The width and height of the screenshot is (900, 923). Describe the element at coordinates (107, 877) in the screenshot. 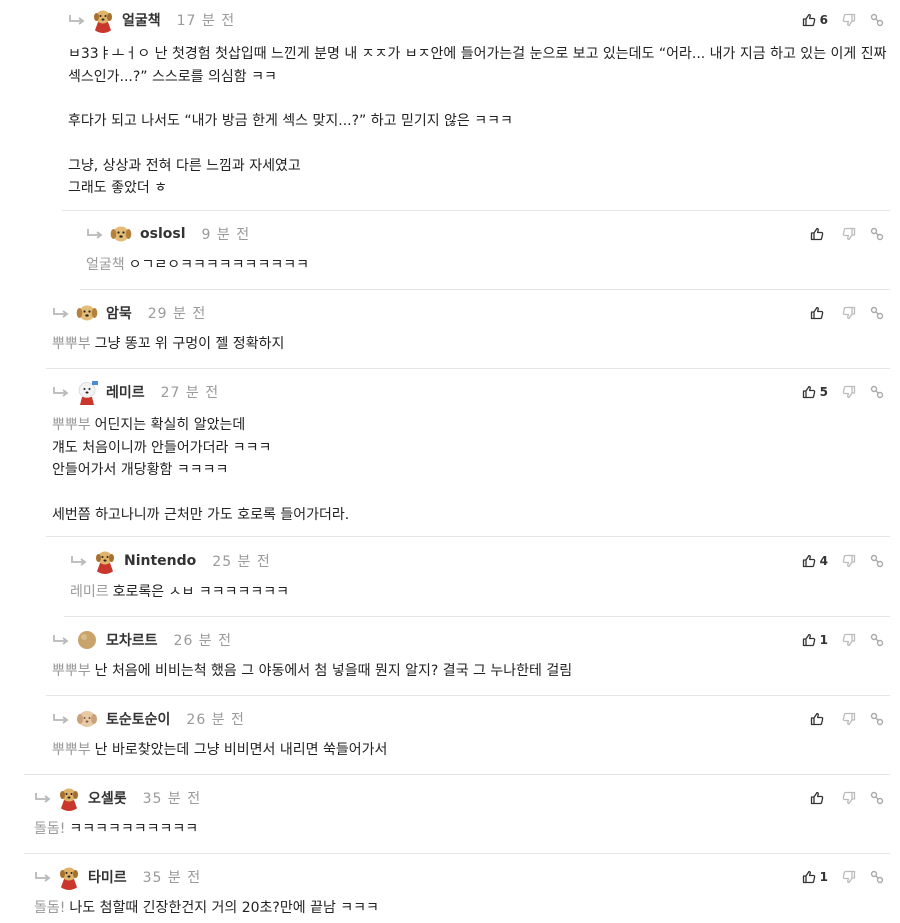

I see `comment-author: 타미르` at that location.